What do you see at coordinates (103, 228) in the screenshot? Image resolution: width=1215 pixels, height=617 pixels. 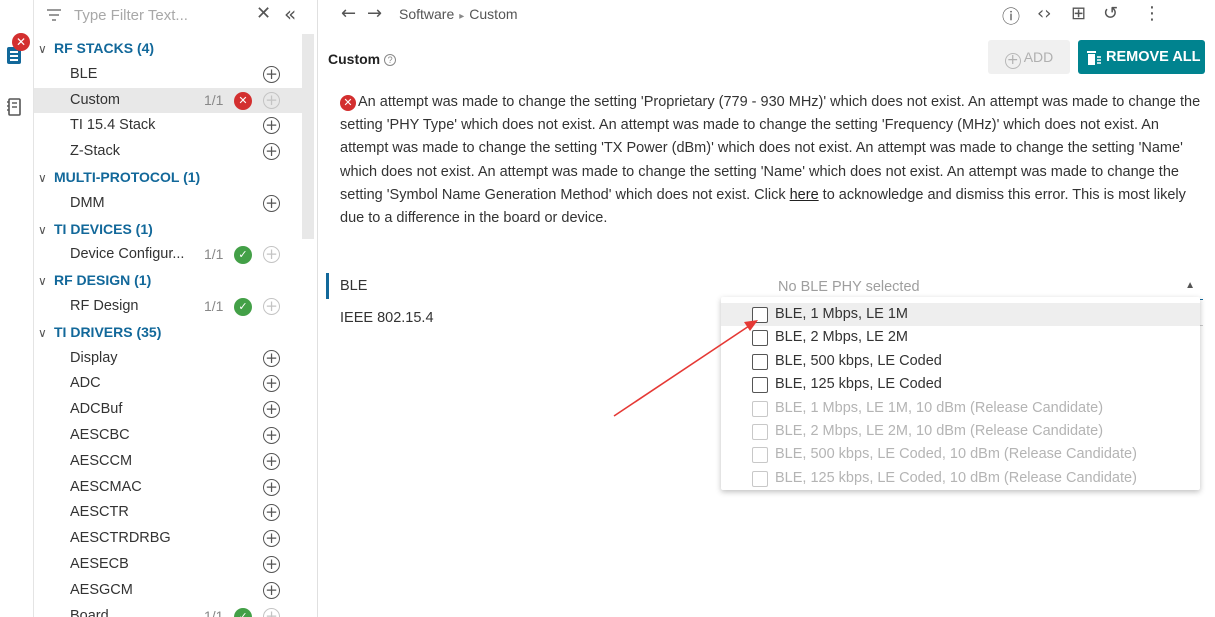 I see `group-label: TI DEVICES (1)` at bounding box center [103, 228].